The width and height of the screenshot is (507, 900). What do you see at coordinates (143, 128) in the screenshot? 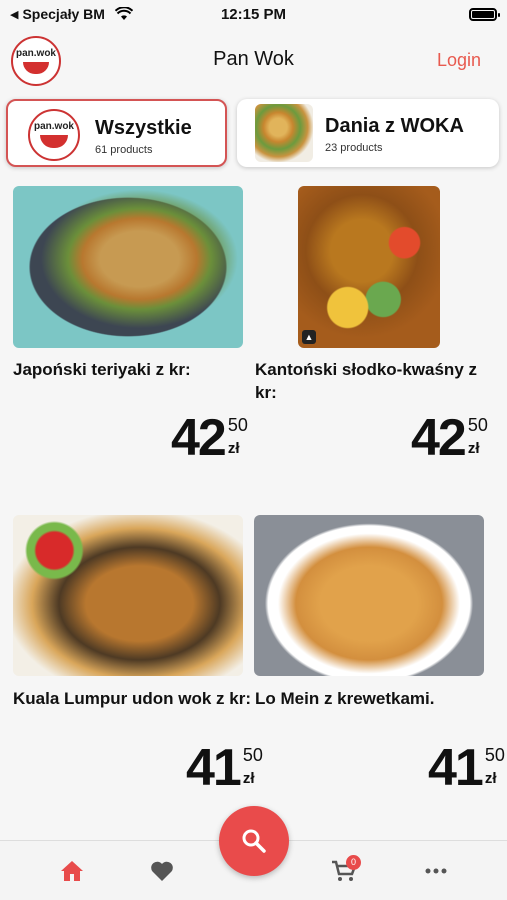
I see `category-title: Wszystkie` at bounding box center [143, 128].